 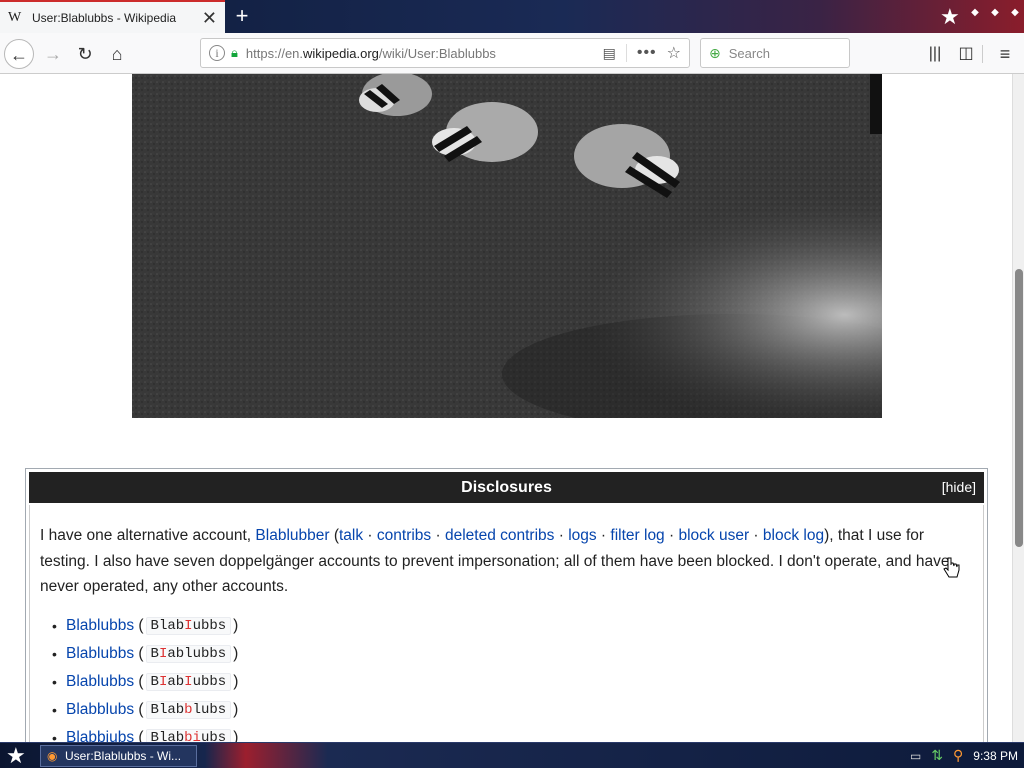 I want to click on block-user-link: block user, so click(x=713, y=535).